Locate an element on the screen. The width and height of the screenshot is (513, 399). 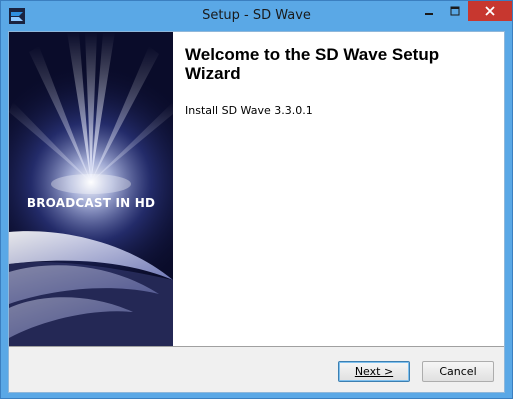
minimize-button is located at coordinates (428, 11).